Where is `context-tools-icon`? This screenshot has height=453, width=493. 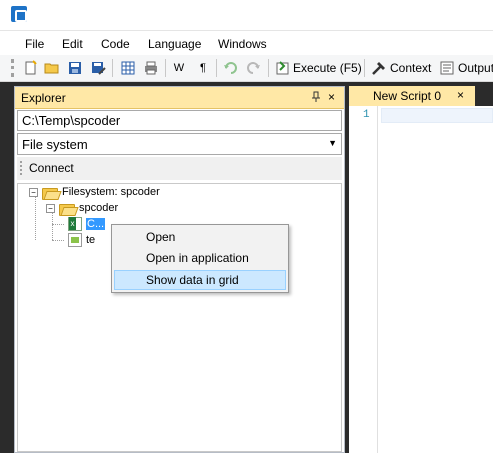
context-tools-icon is located at coordinates (379, 68).